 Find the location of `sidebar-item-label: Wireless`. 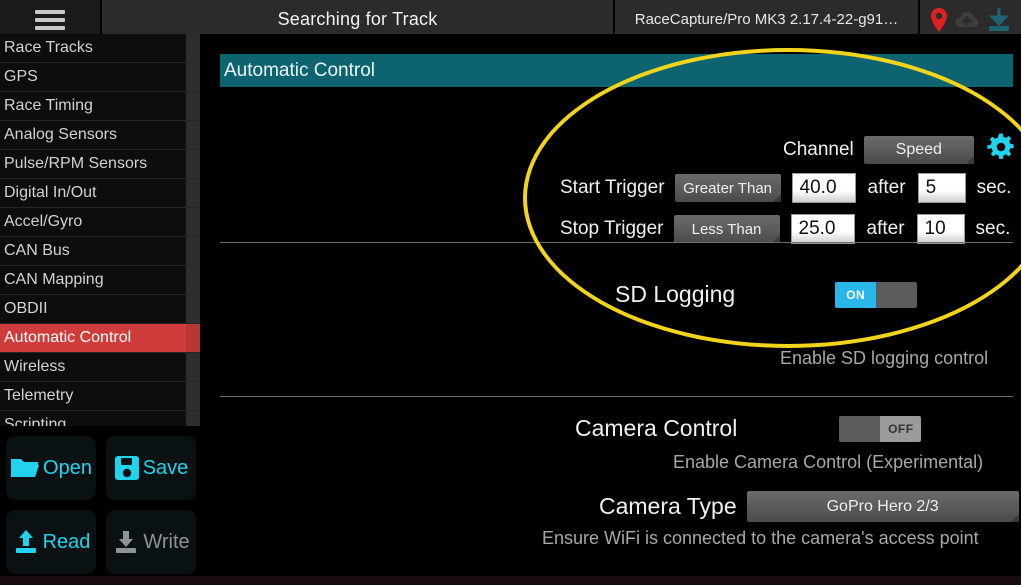

sidebar-item-label: Wireless is located at coordinates (35, 366).